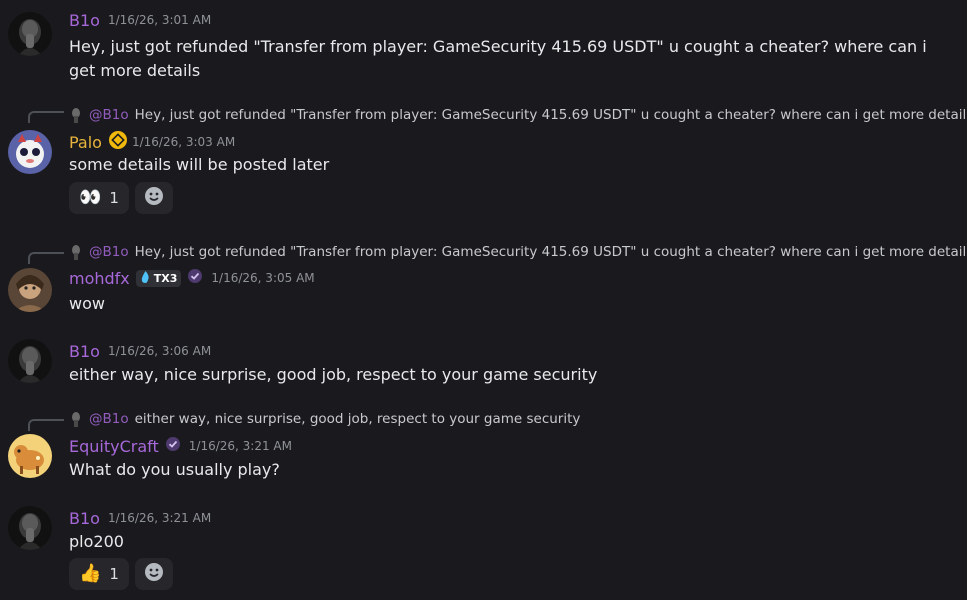 The image size is (967, 600). Describe the element at coordinates (183, 142) in the screenshot. I see `timestamp: 1/16/26, 3:03 AM` at that location.